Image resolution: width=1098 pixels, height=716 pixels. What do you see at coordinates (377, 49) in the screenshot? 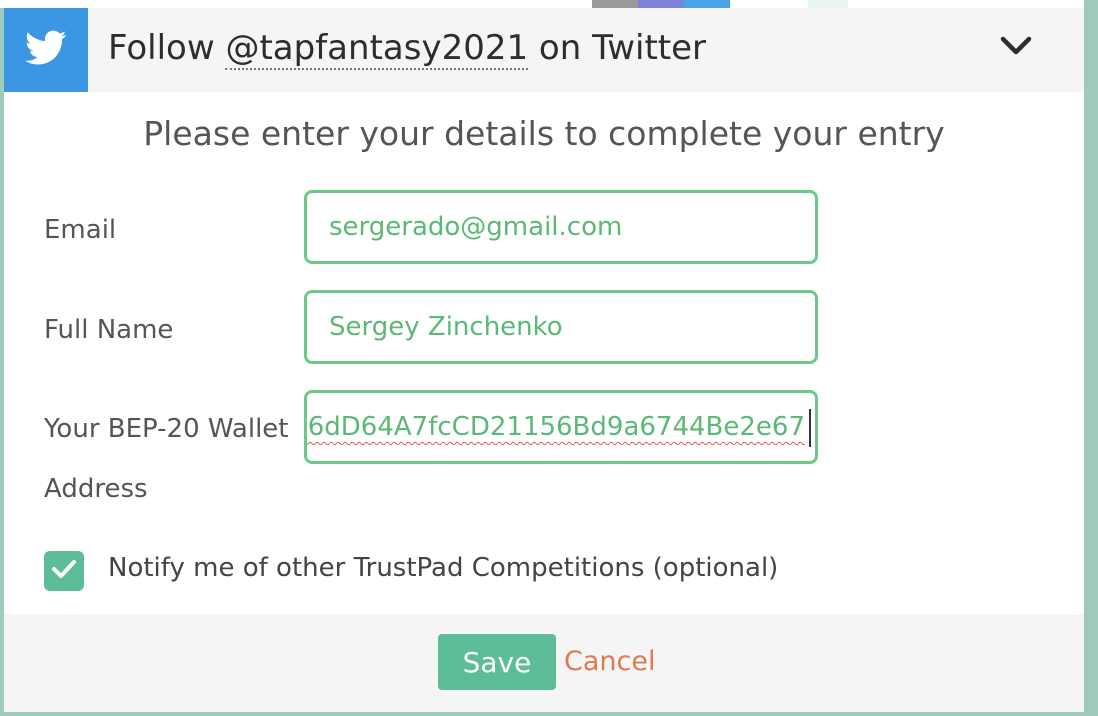
I see `twitter-handle-link: @tapfantasy2021` at bounding box center [377, 49].